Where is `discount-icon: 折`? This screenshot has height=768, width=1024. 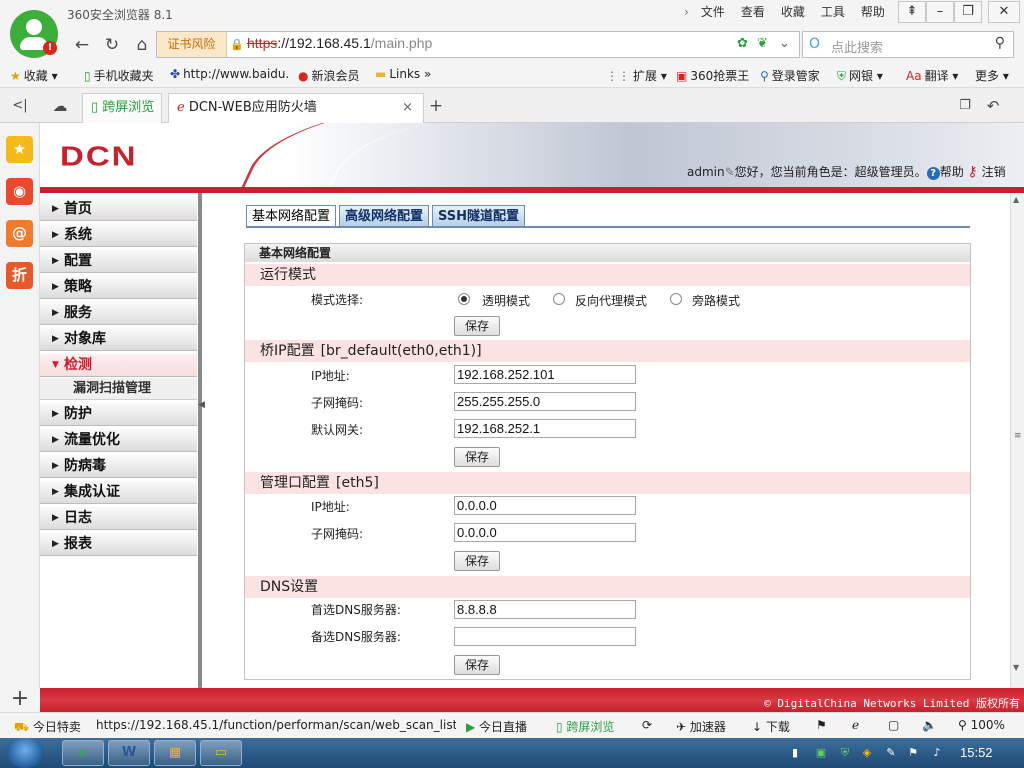 discount-icon: 折 is located at coordinates (19, 275).